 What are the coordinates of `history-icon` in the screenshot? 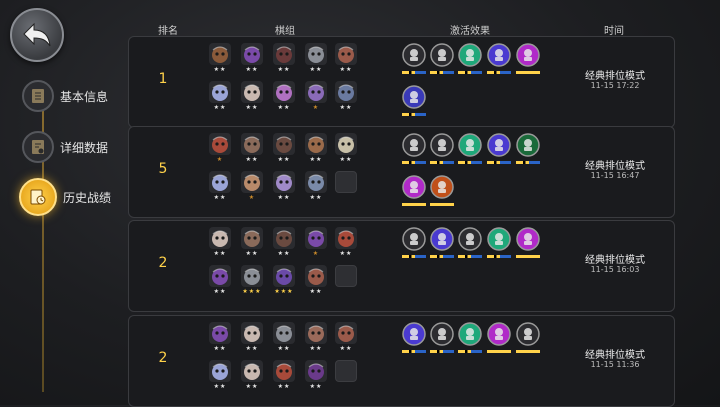 It's located at (38, 197).